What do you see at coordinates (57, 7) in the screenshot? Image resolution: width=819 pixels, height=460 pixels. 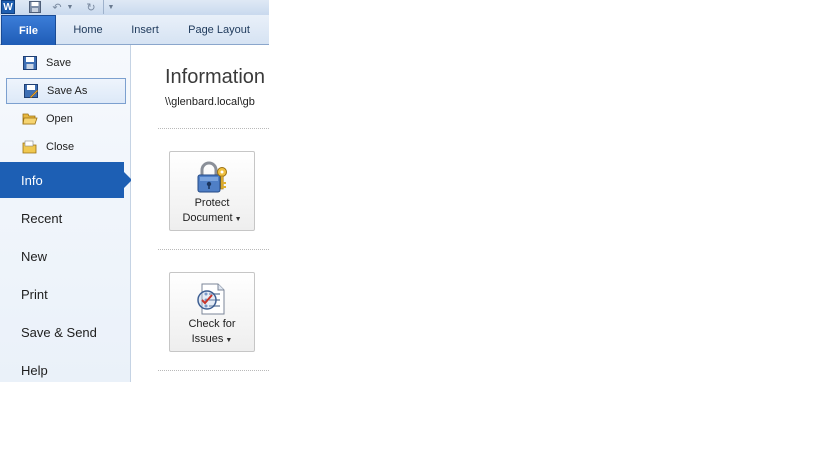 I see `undo-arrow-icon: ↶` at bounding box center [57, 7].